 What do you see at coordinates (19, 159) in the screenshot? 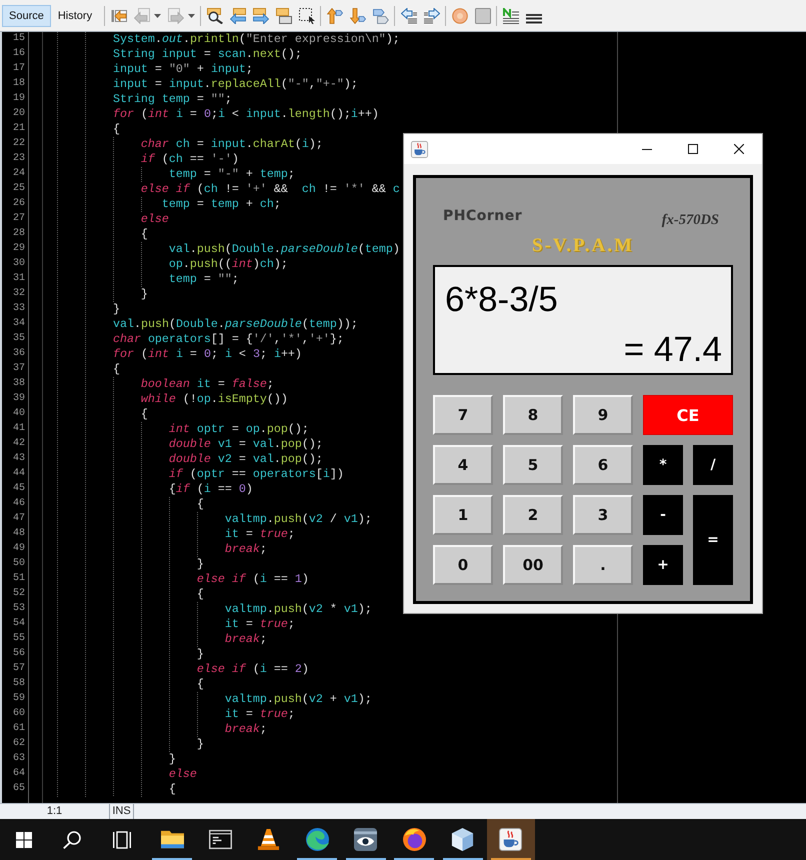
I see `line-number: 23` at bounding box center [19, 159].